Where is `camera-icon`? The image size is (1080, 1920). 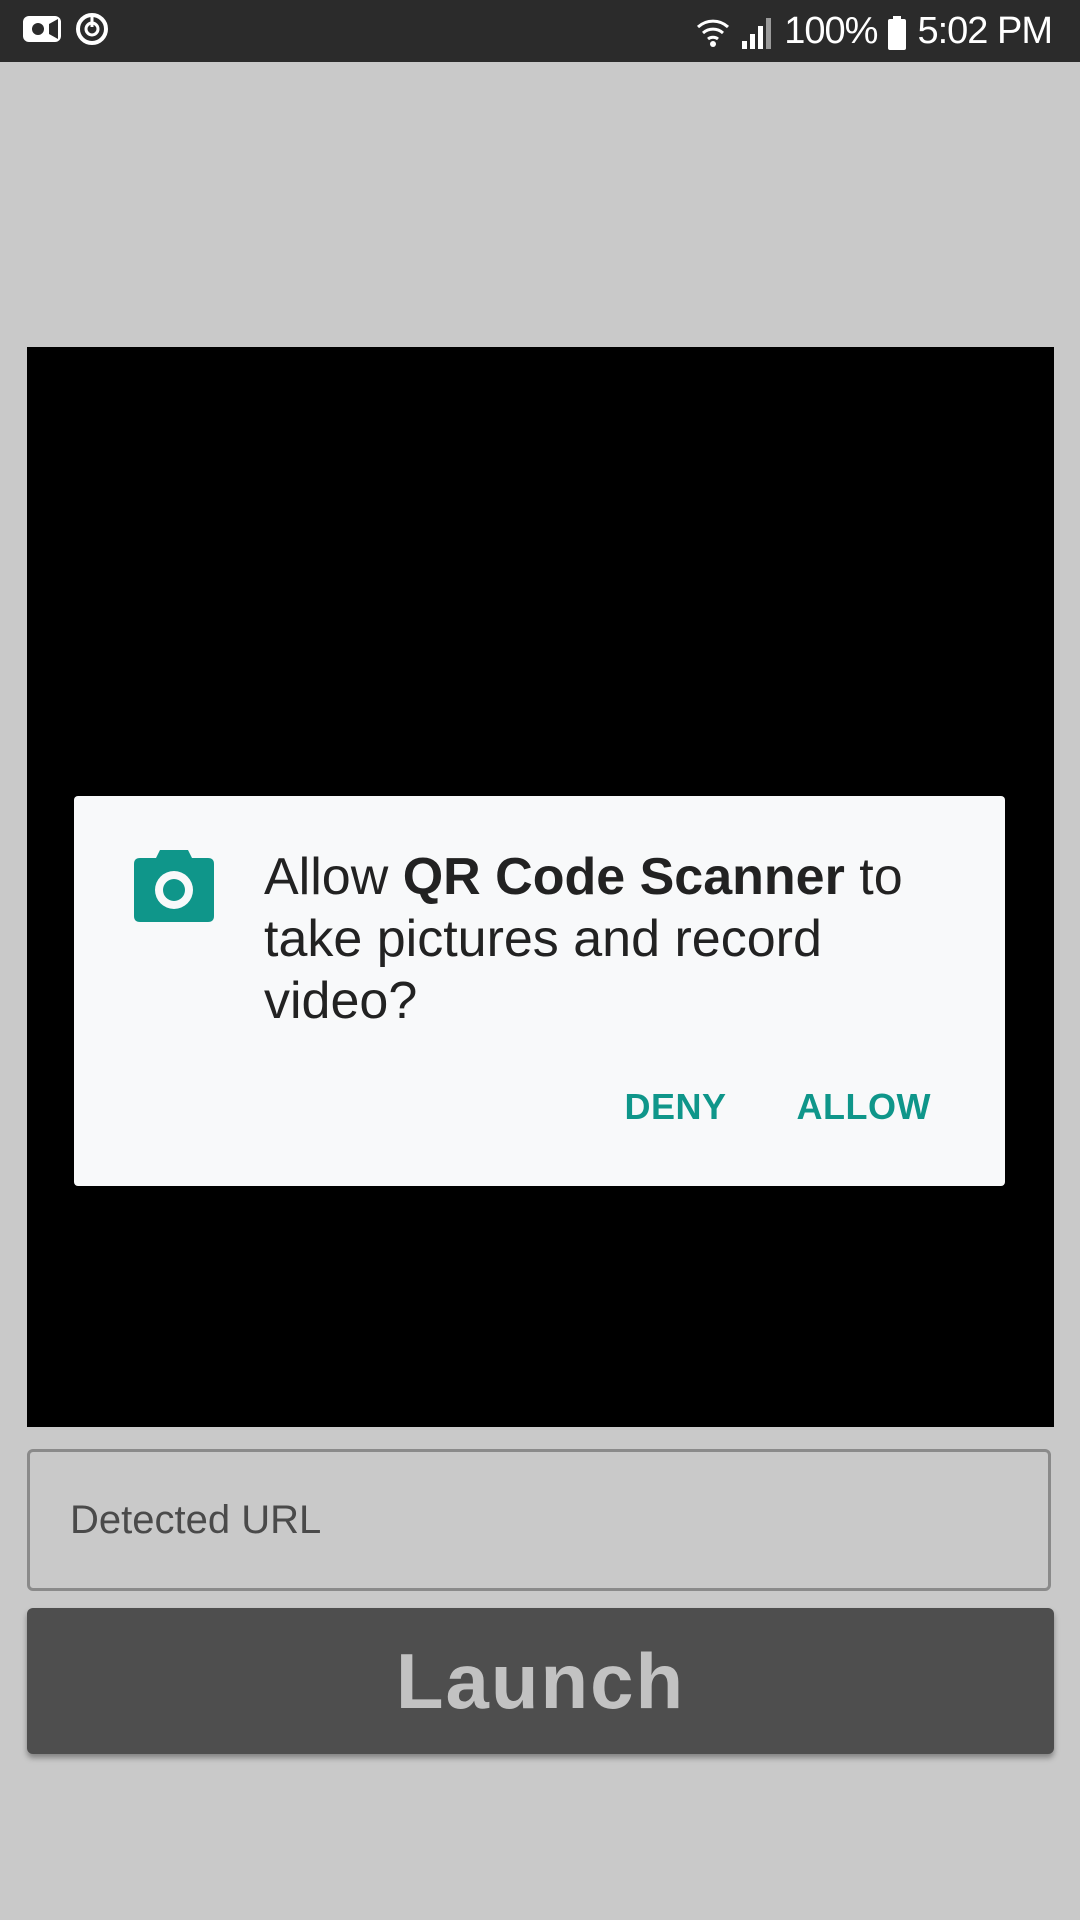 camera-icon is located at coordinates (174, 886).